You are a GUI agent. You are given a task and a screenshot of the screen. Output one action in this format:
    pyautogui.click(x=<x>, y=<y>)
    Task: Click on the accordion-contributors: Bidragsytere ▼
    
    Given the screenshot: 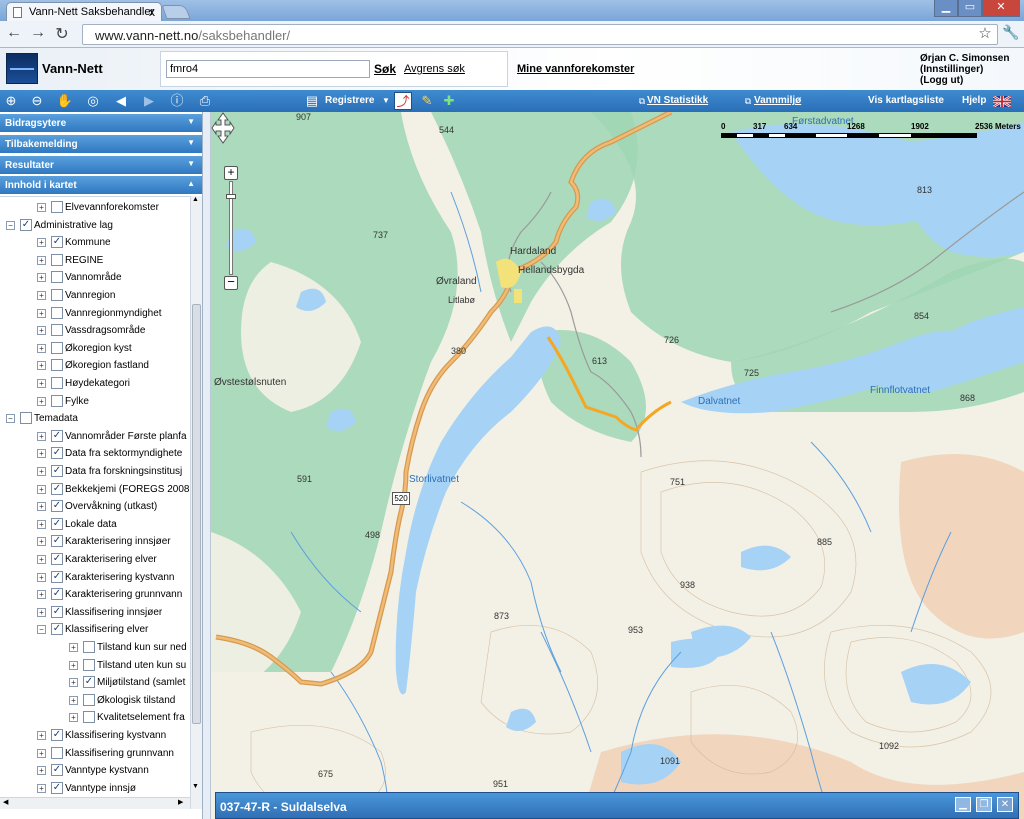 What is the action you would take?
    pyautogui.click(x=101, y=123)
    